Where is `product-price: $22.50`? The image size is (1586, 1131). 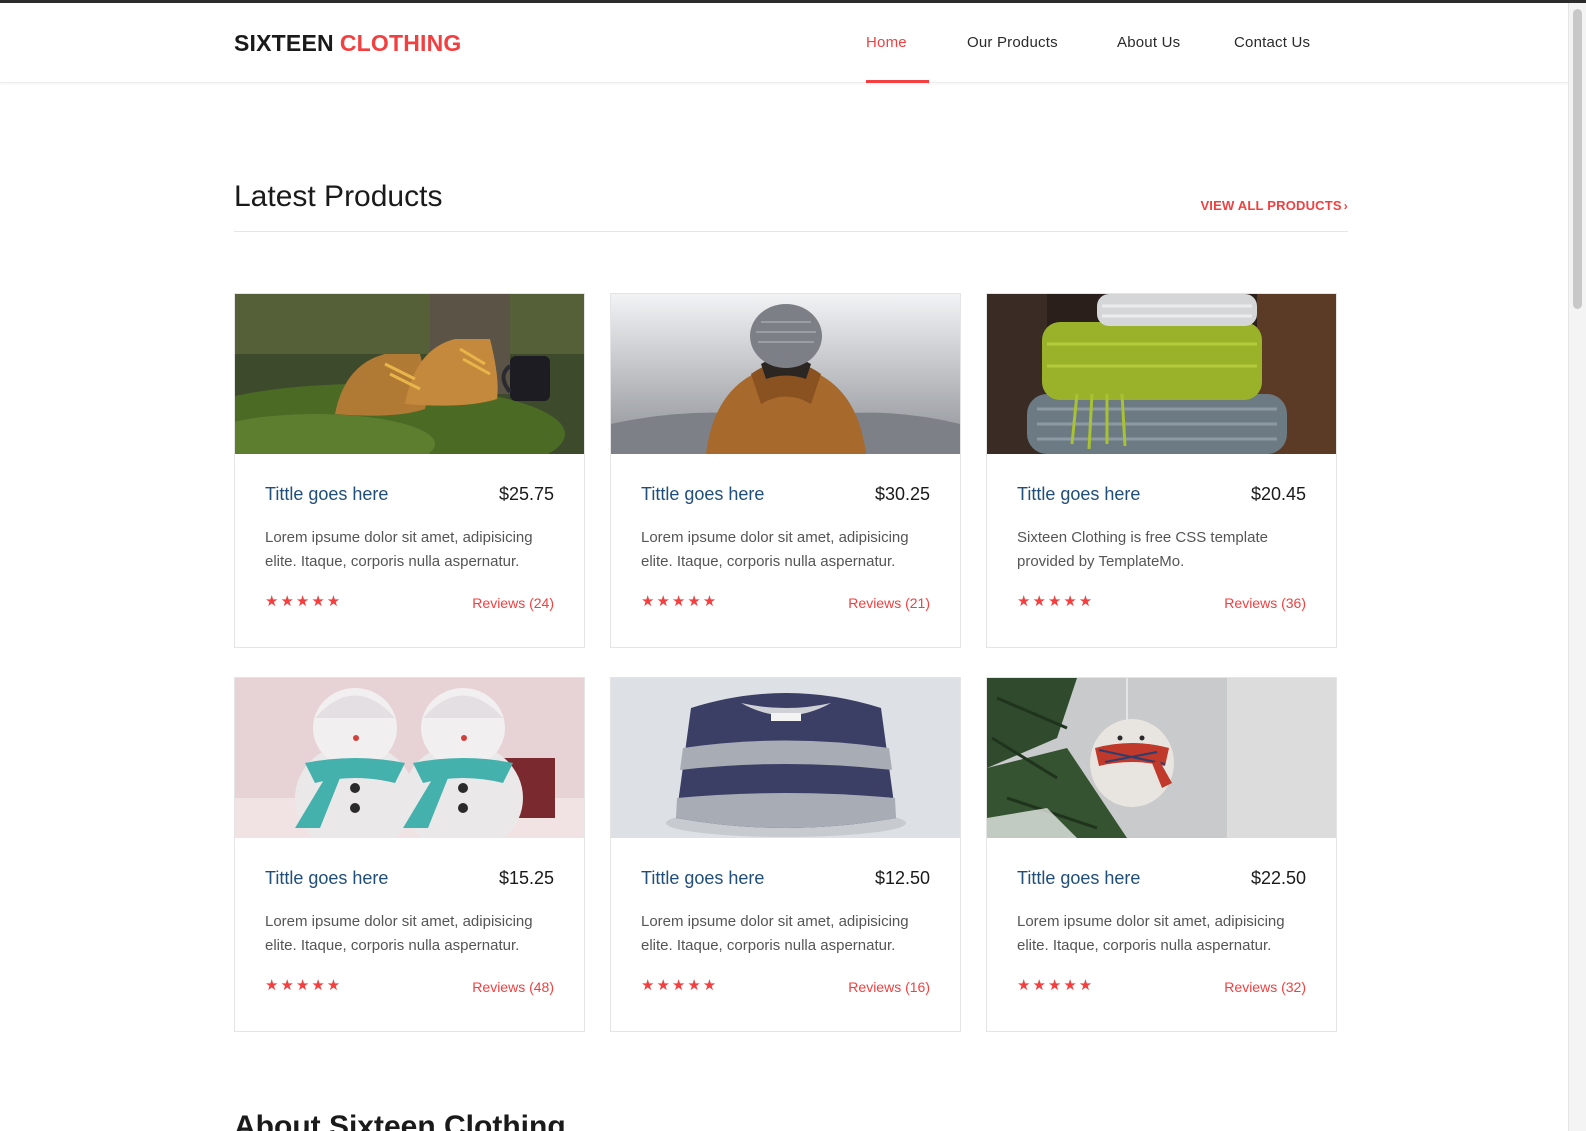
product-price: $22.50 is located at coordinates (1278, 878).